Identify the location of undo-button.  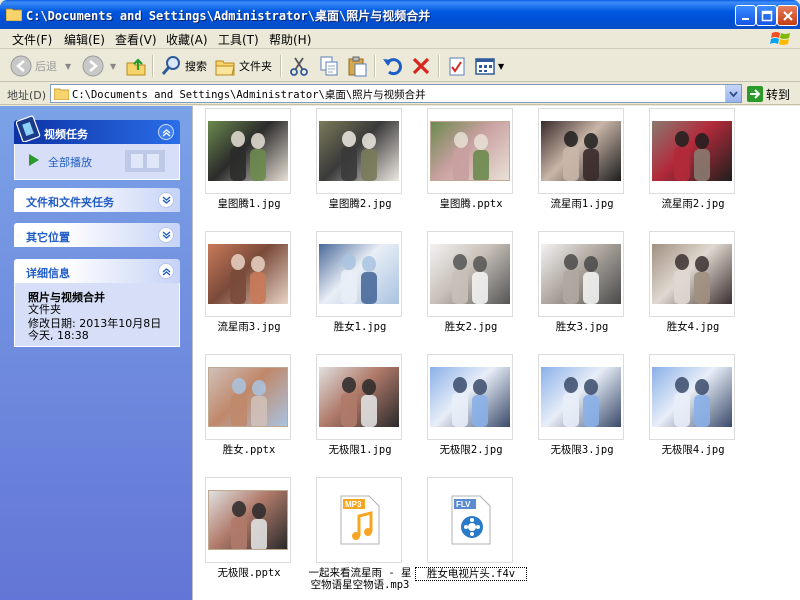
(392, 66).